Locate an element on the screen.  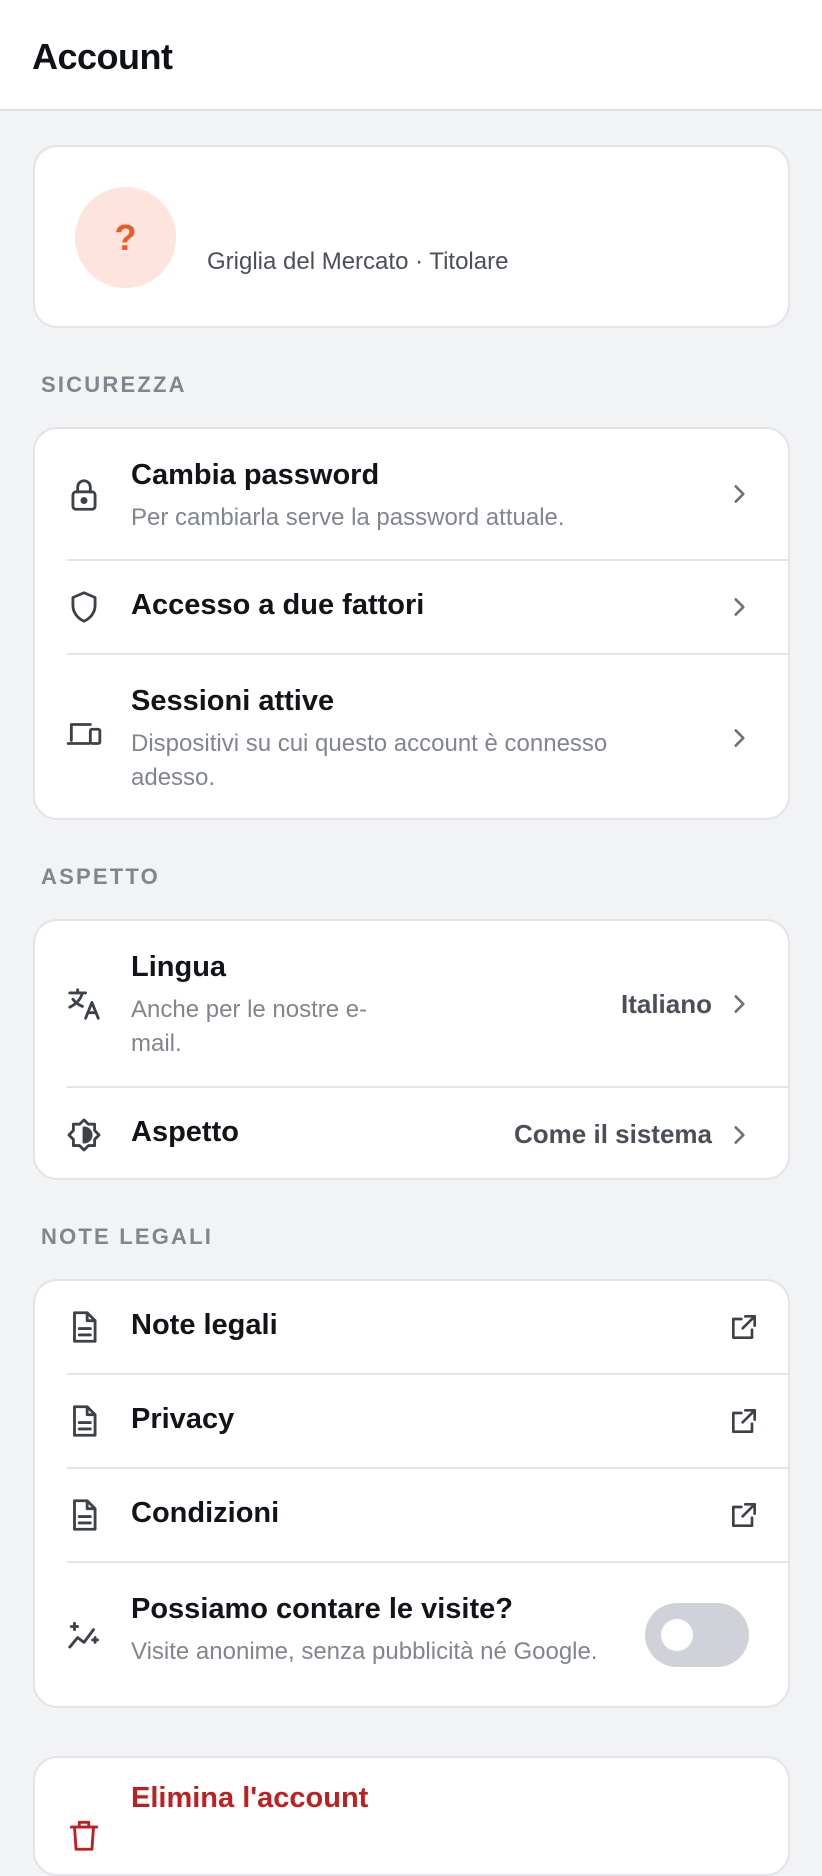
theme-row: Aspetto Come il sistema is located at coordinates (411, 1133).